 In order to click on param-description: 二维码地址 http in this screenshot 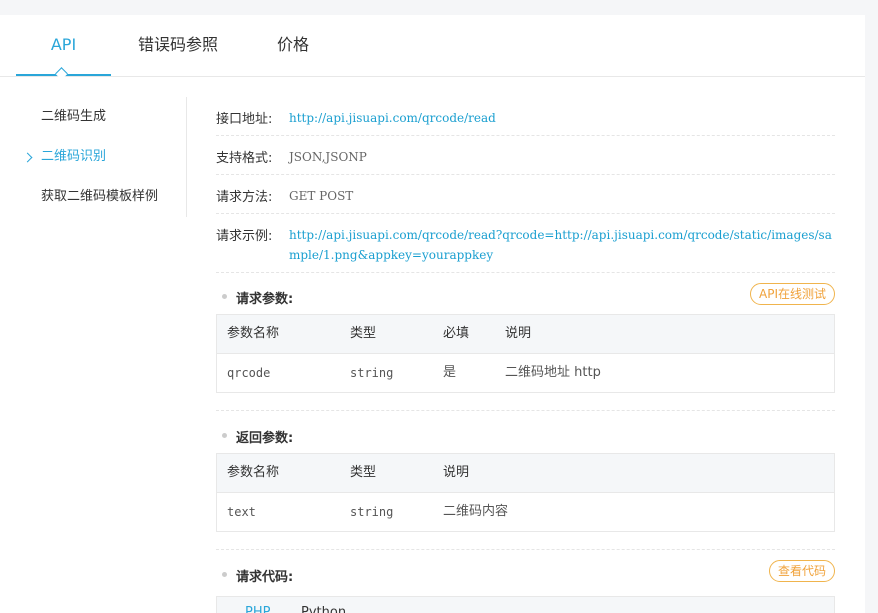, I will do `click(553, 372)`.